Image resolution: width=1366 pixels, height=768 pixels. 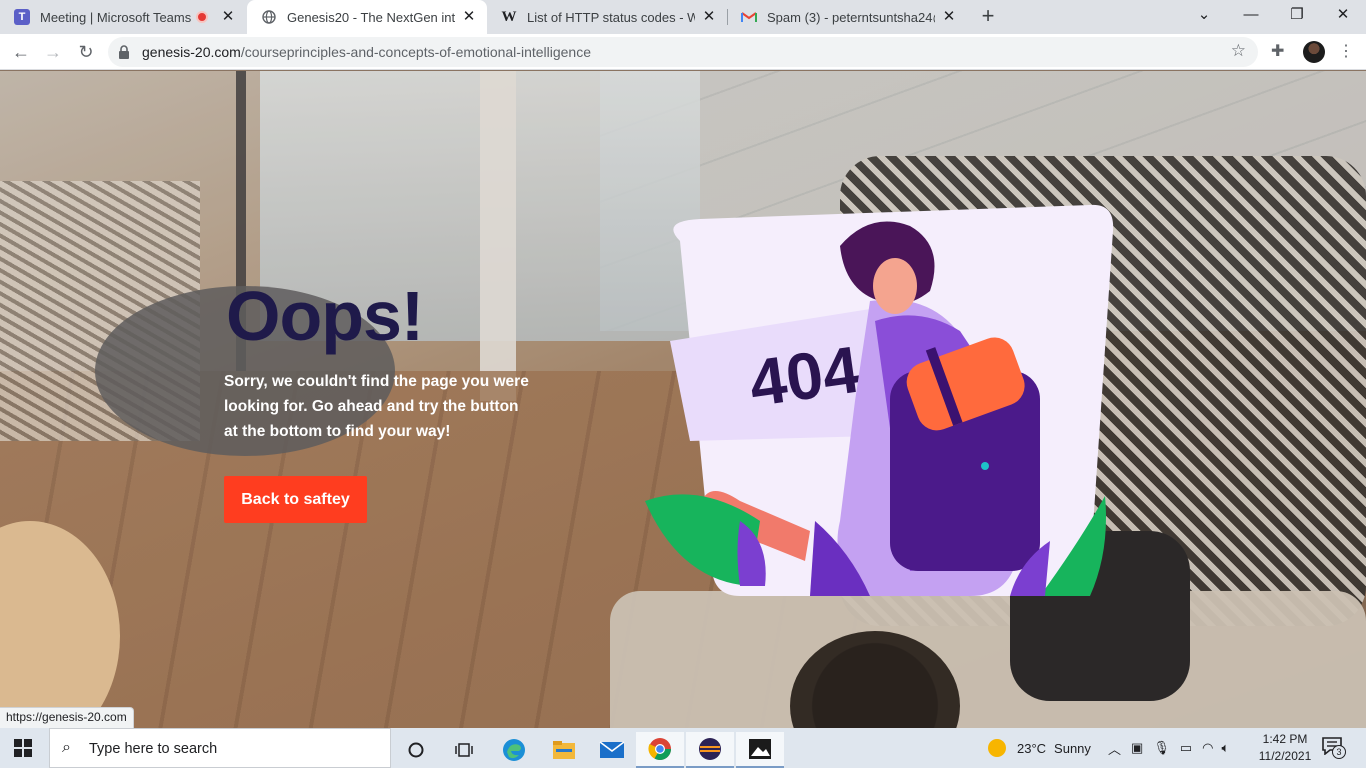 What do you see at coordinates (153, 749) in the screenshot?
I see `search-placeholder: Type here to search` at bounding box center [153, 749].